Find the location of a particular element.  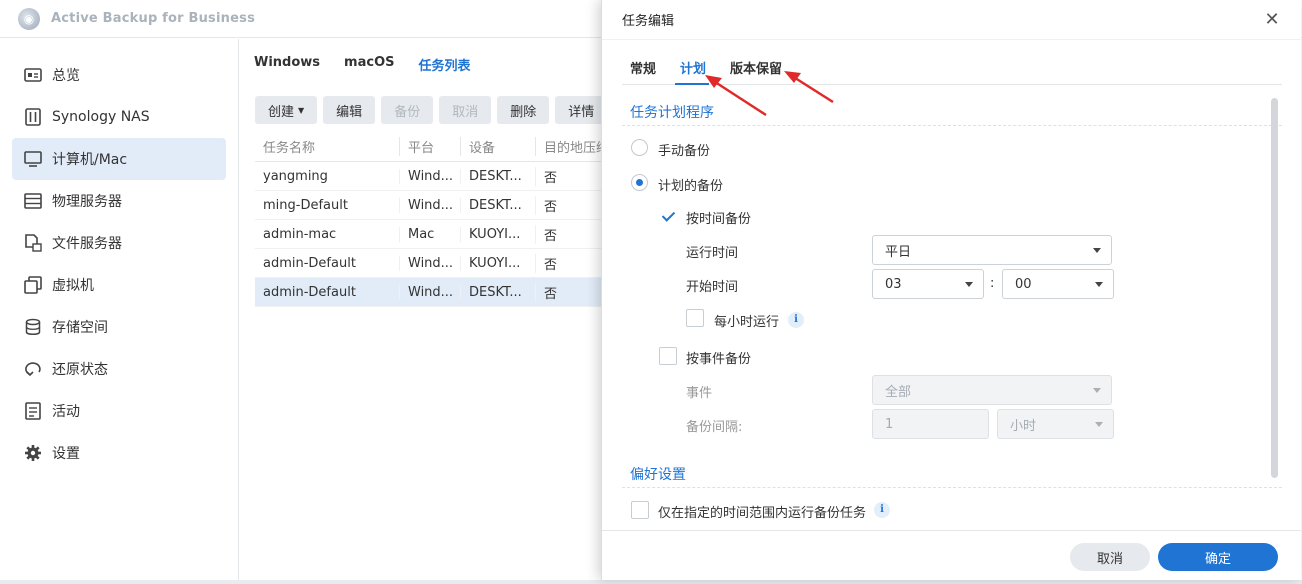

tab-retention: 版本保留 is located at coordinates (756, 67).